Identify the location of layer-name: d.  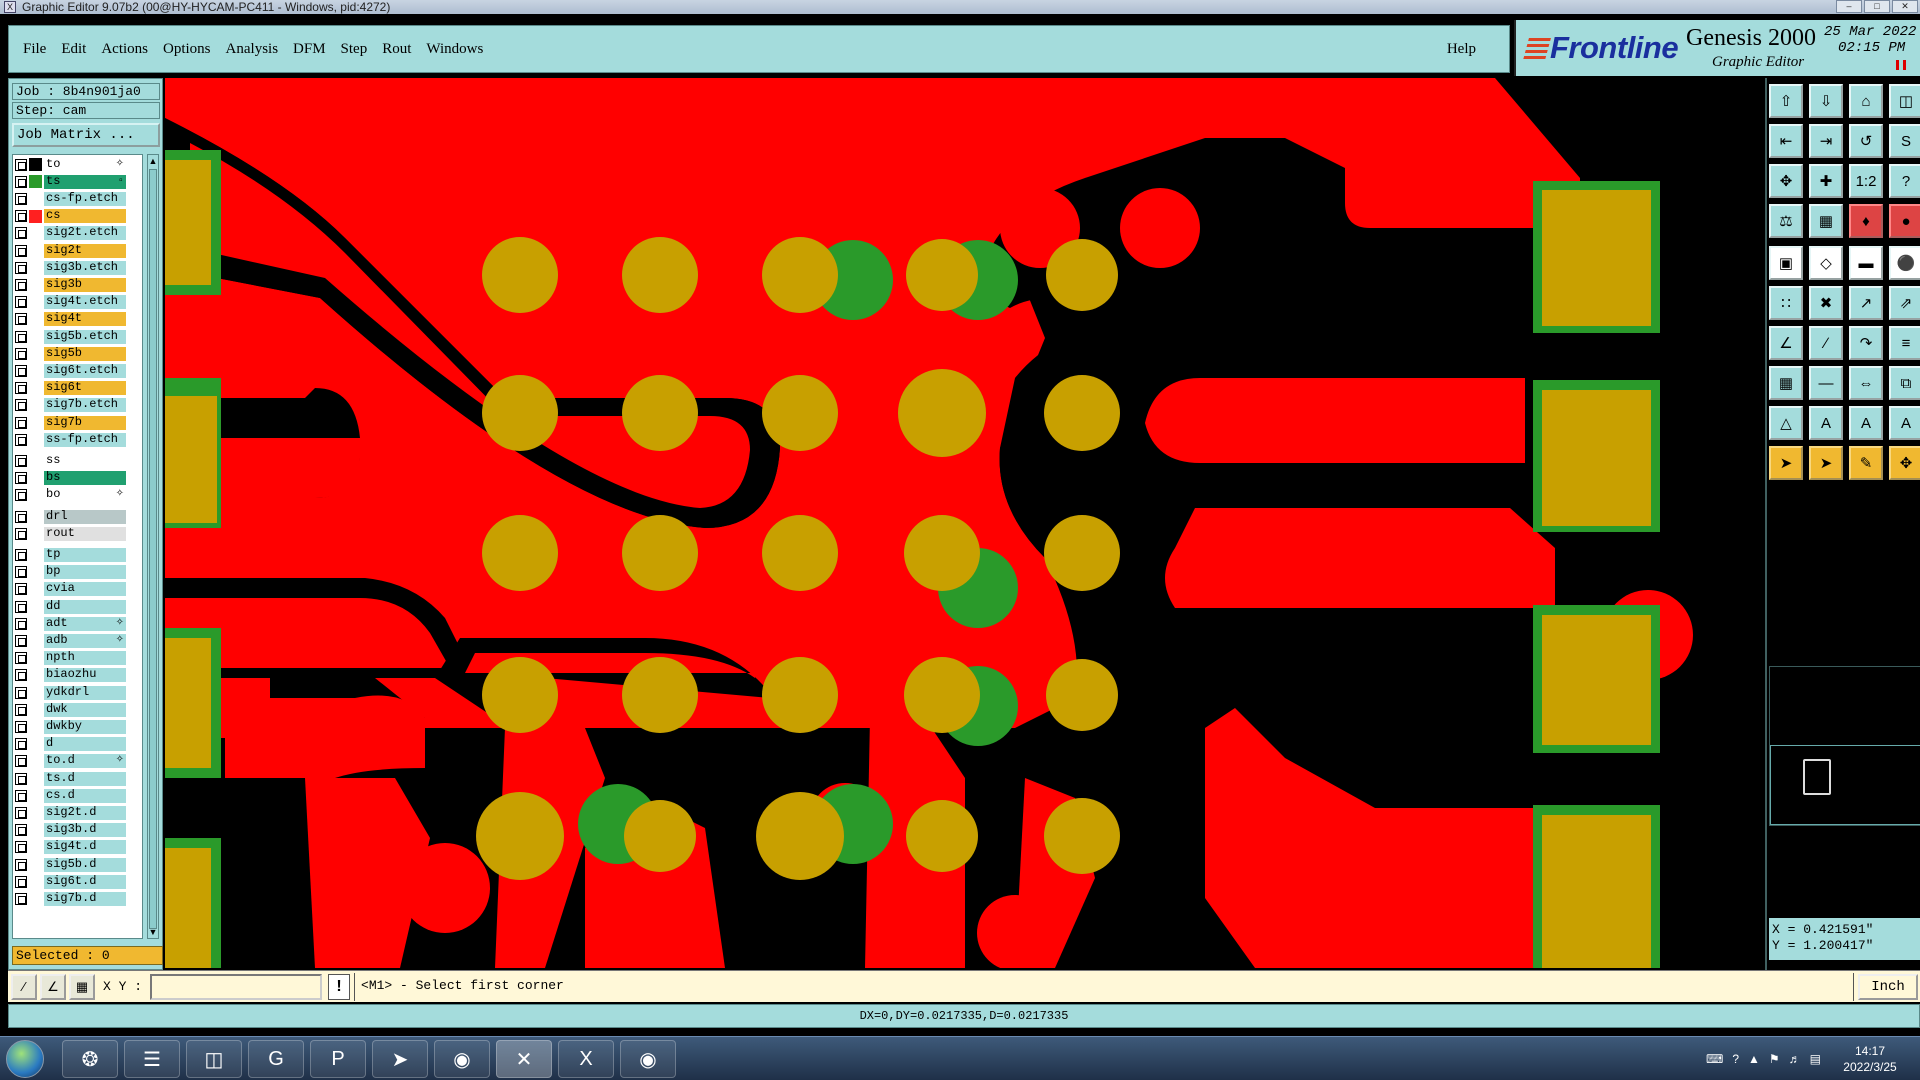
(85, 744).